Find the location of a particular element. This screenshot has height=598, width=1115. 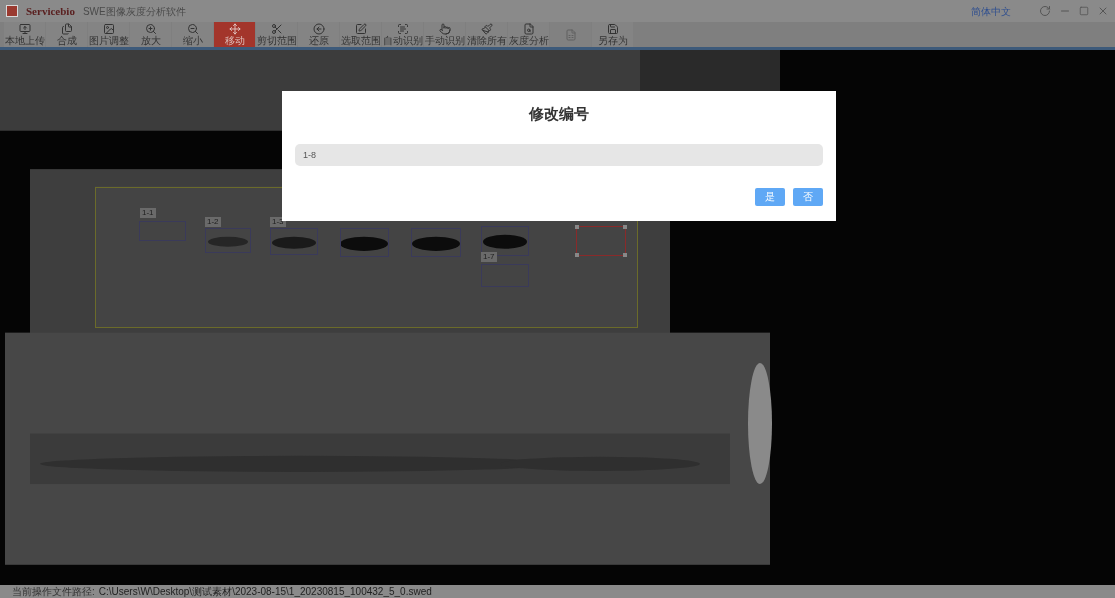

toolbar-button: 移动 is located at coordinates (234, 34).